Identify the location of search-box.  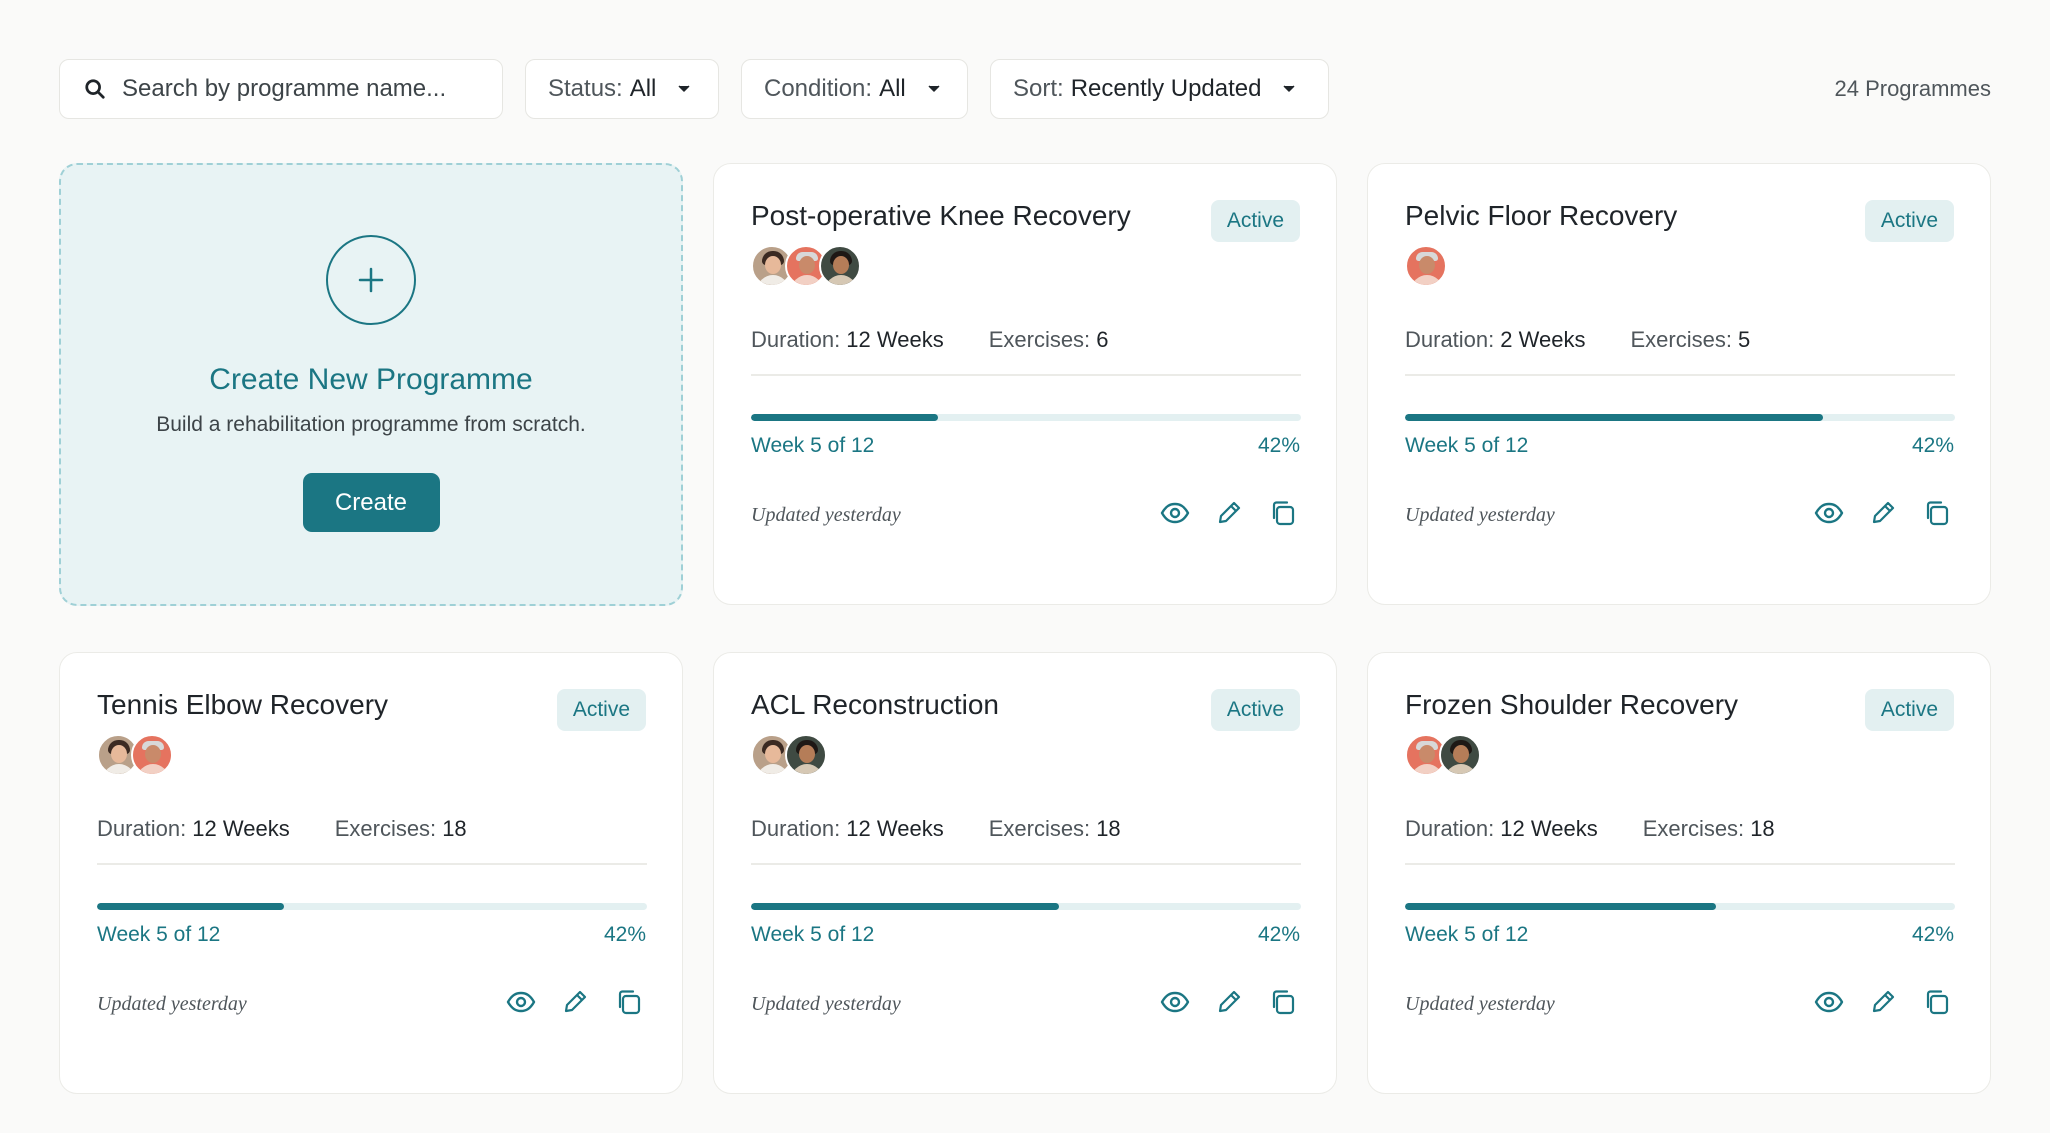
(281, 89).